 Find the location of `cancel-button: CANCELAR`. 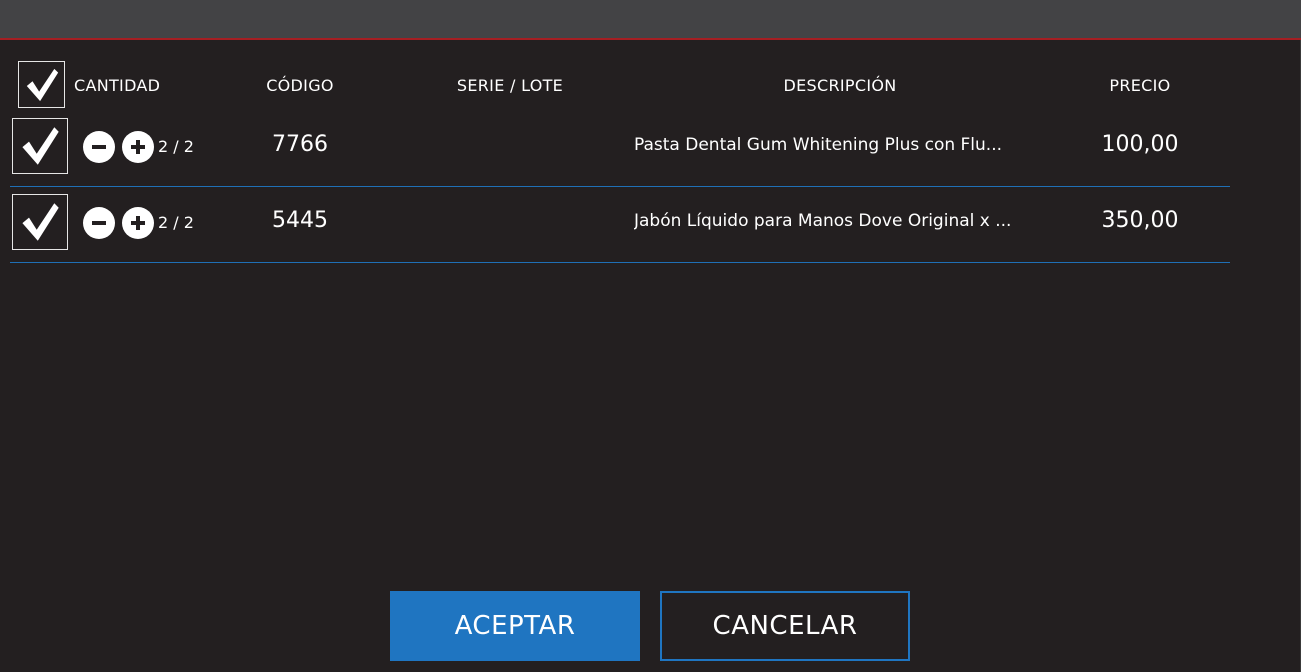

cancel-button: CANCELAR is located at coordinates (785, 626).